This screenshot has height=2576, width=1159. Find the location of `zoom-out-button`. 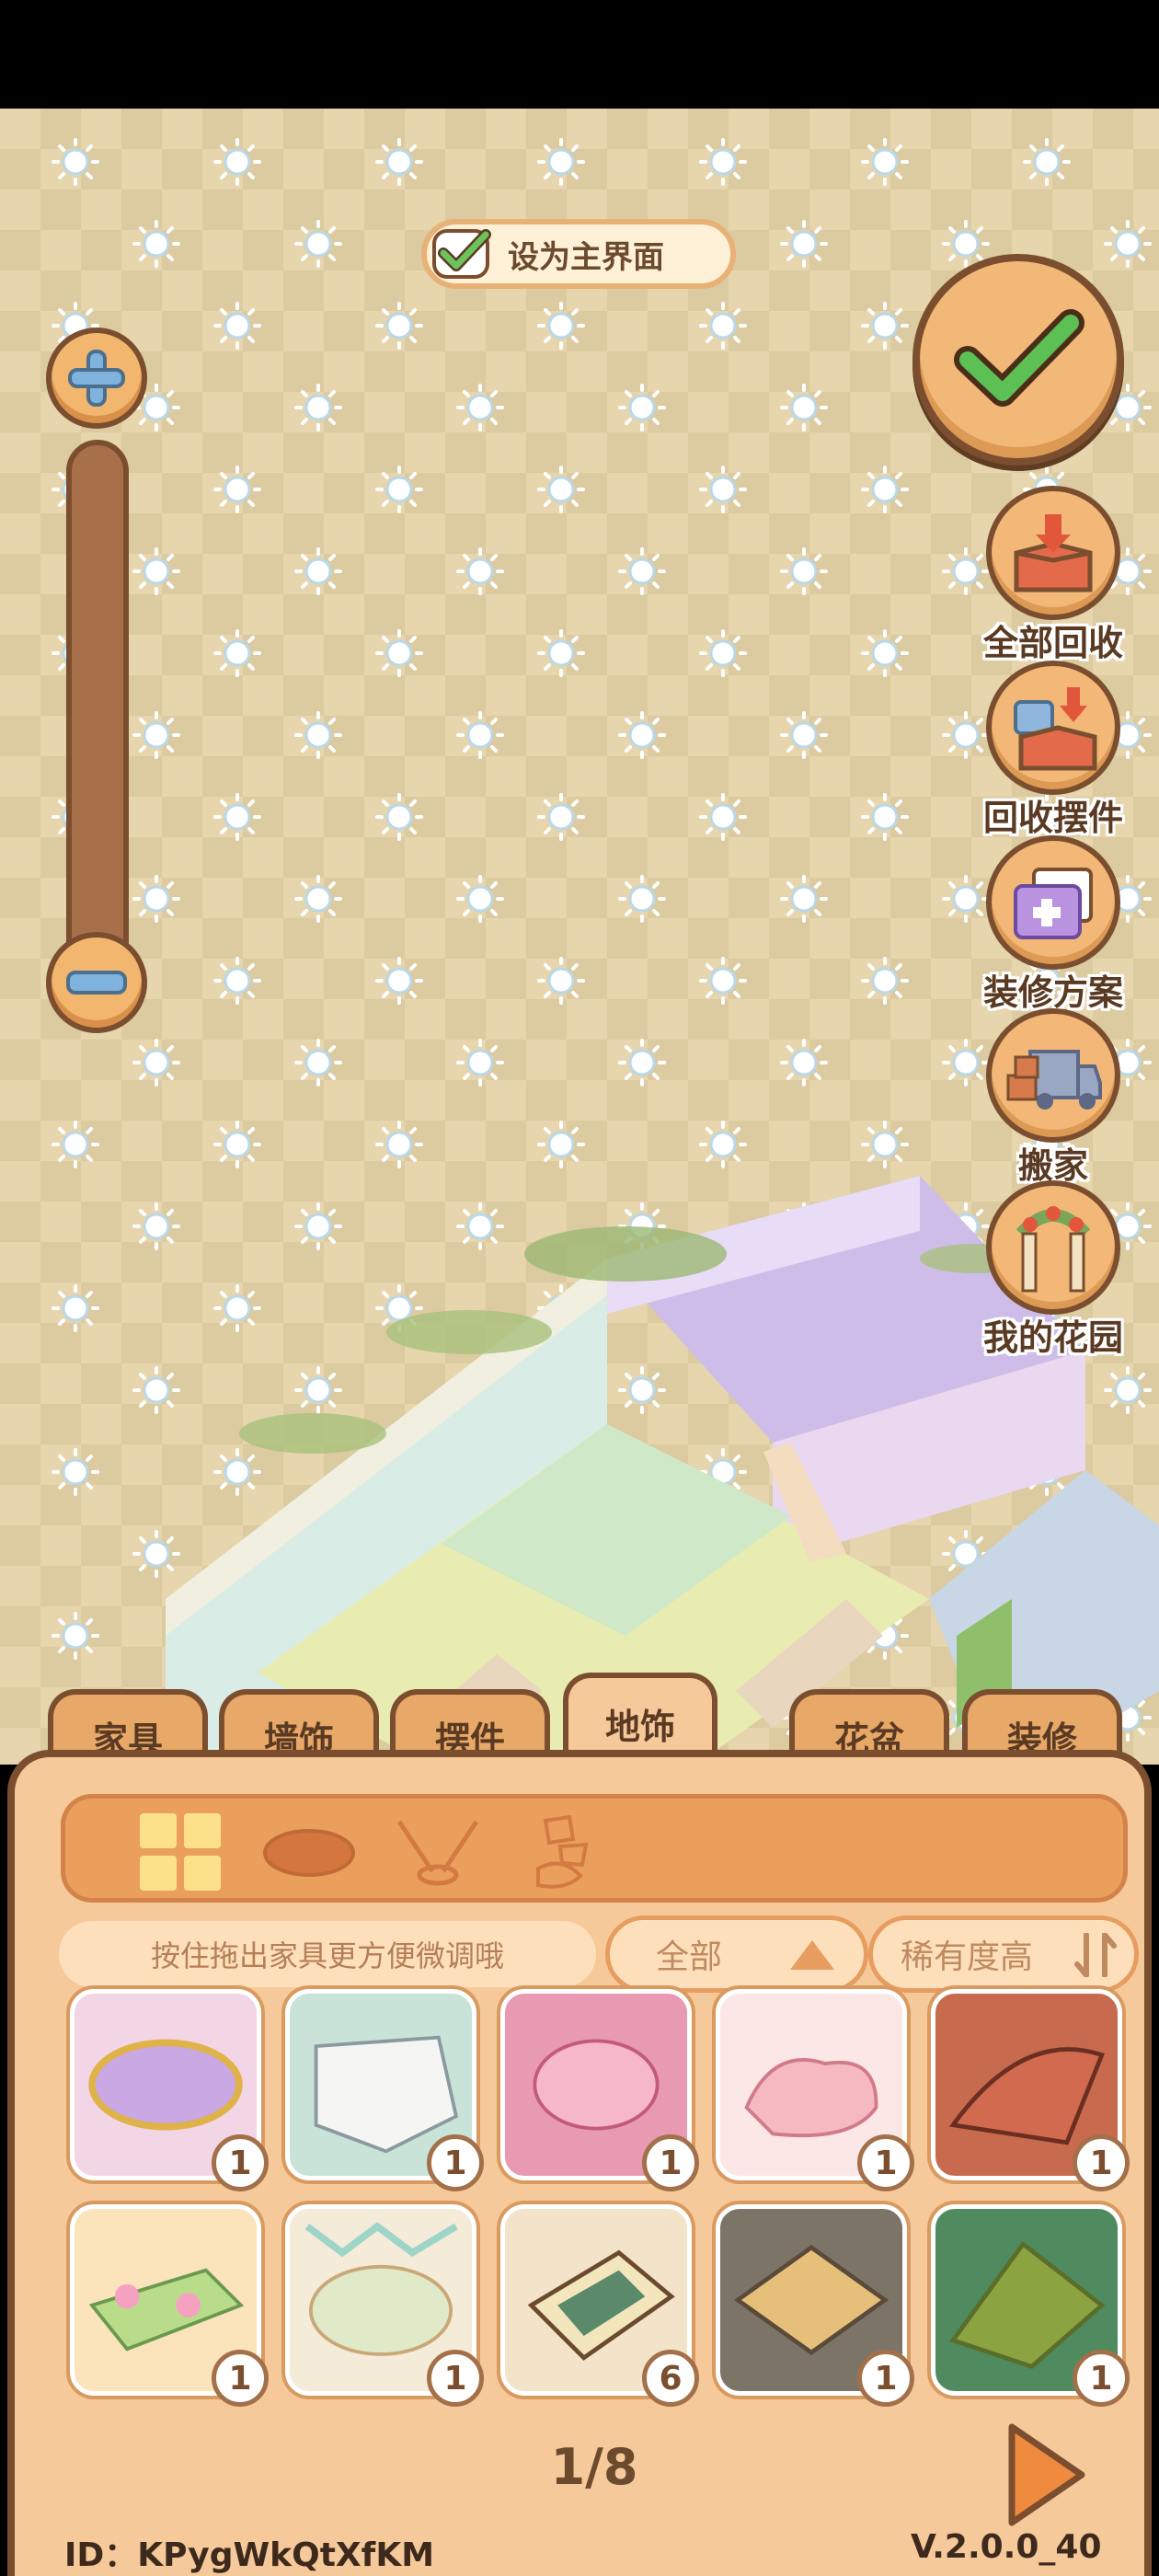

zoom-out-button is located at coordinates (96, 982).